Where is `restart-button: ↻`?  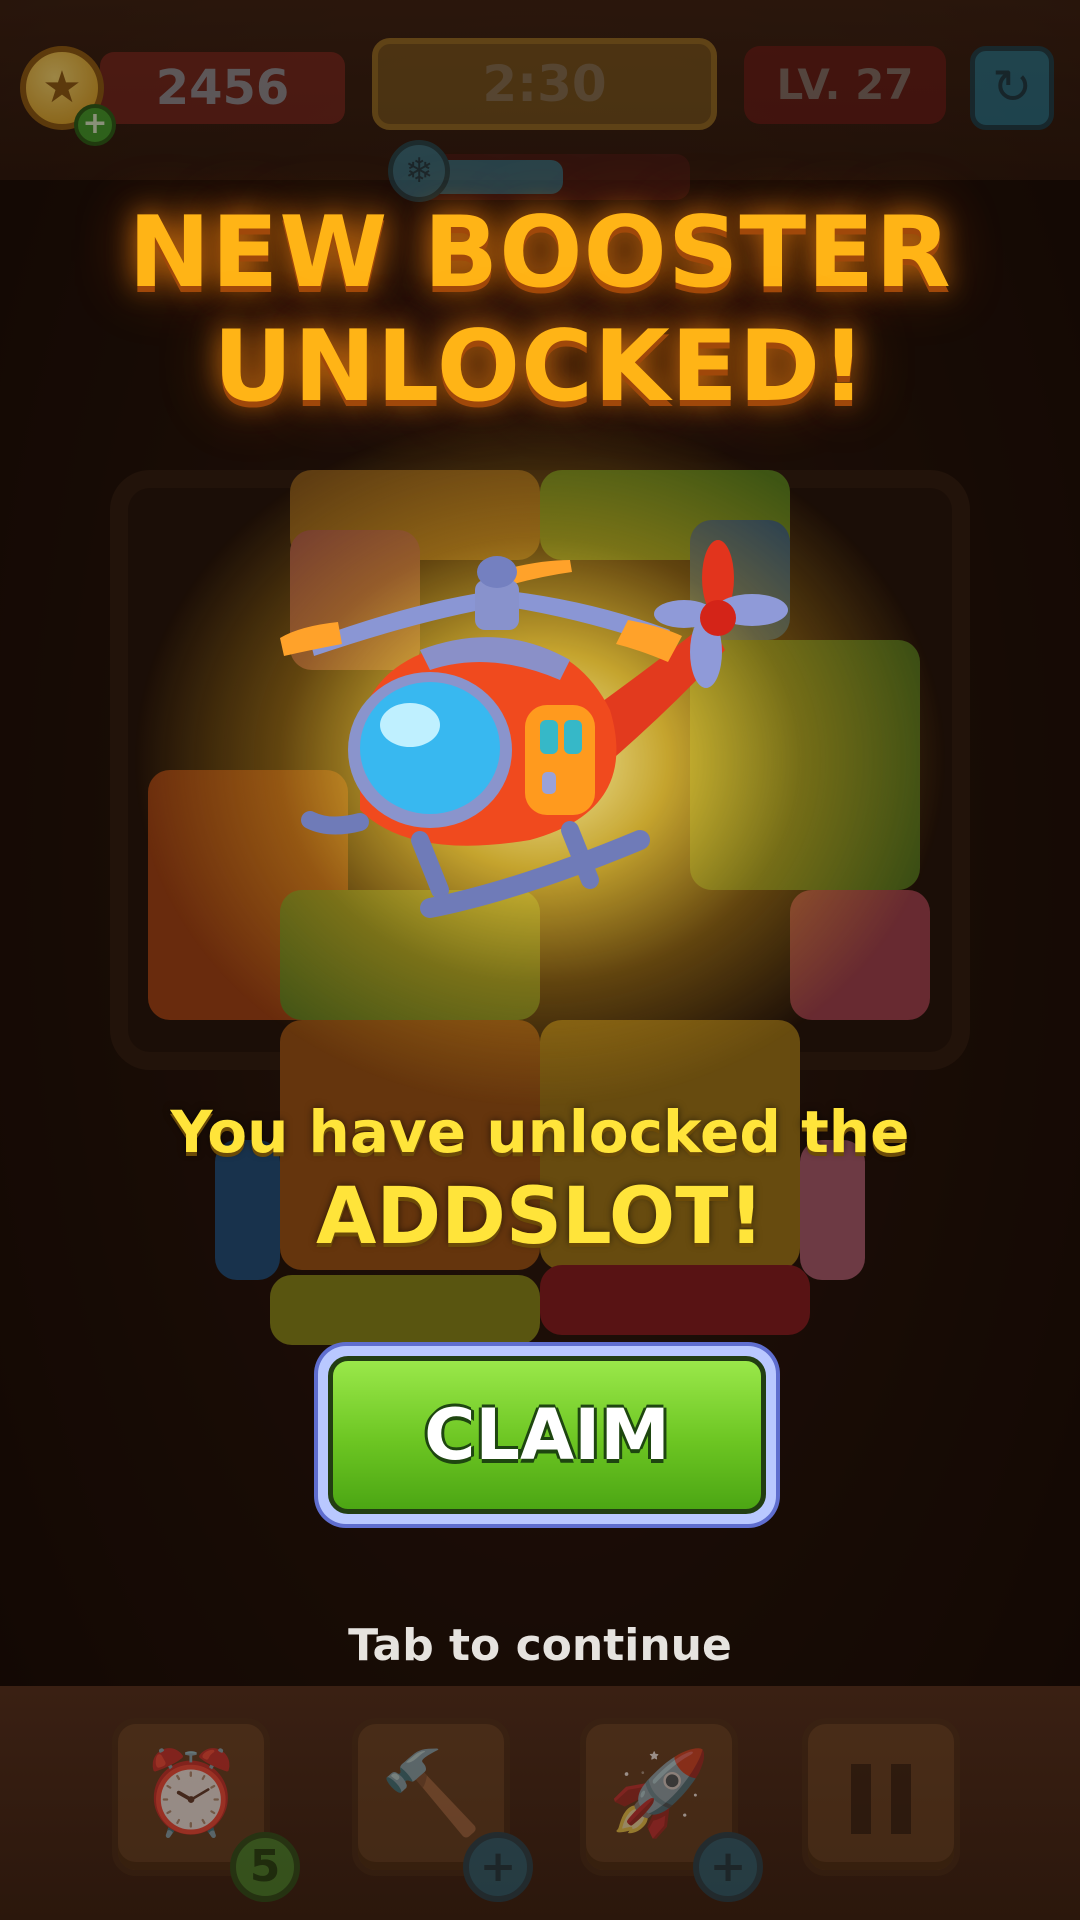
restart-button: ↻ is located at coordinates (1012, 88).